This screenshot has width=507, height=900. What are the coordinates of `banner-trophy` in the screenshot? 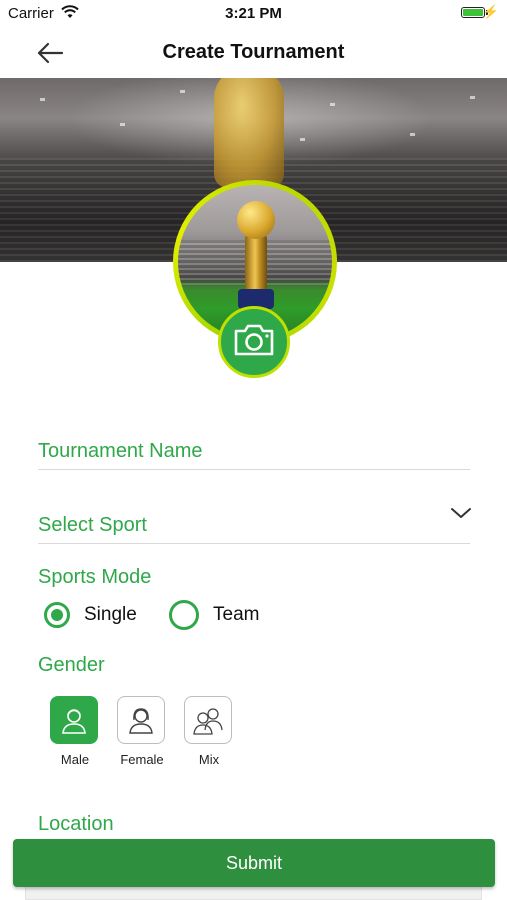 It's located at (249, 133).